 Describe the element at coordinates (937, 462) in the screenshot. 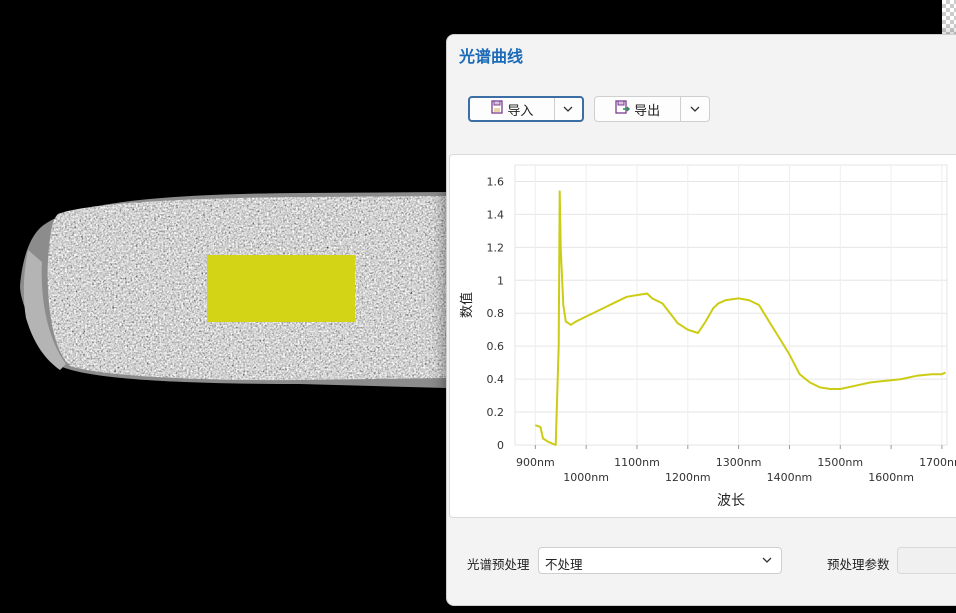

I see `x-tick-label: 1700nm` at that location.